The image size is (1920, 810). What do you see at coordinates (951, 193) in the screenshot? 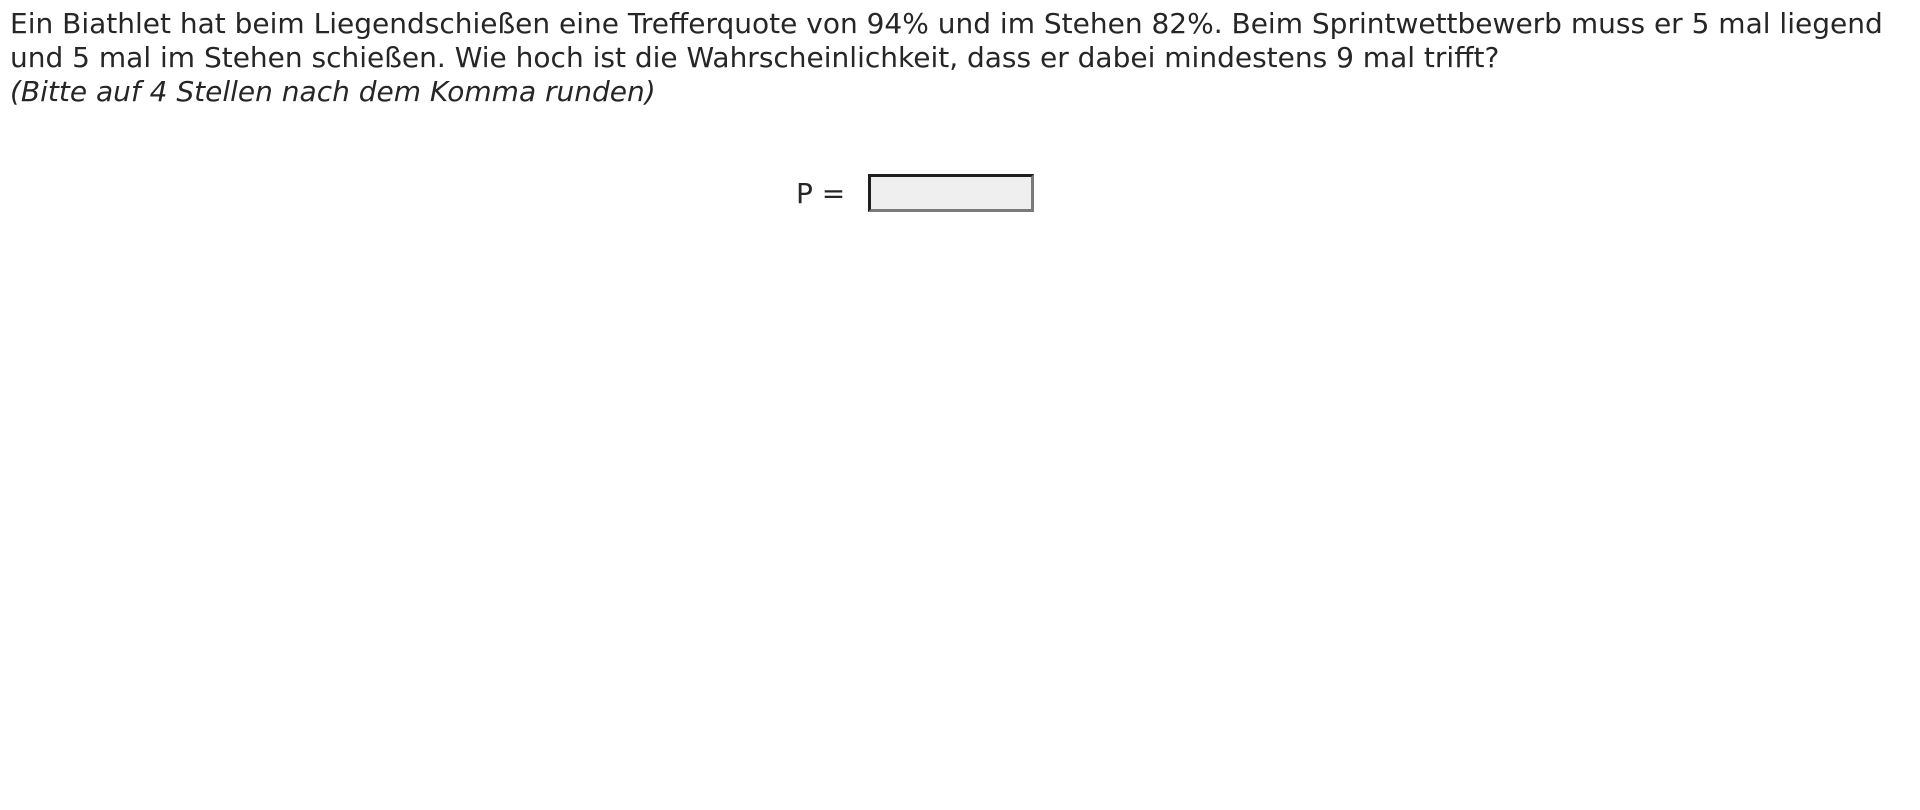
I see `probability-input` at bounding box center [951, 193].